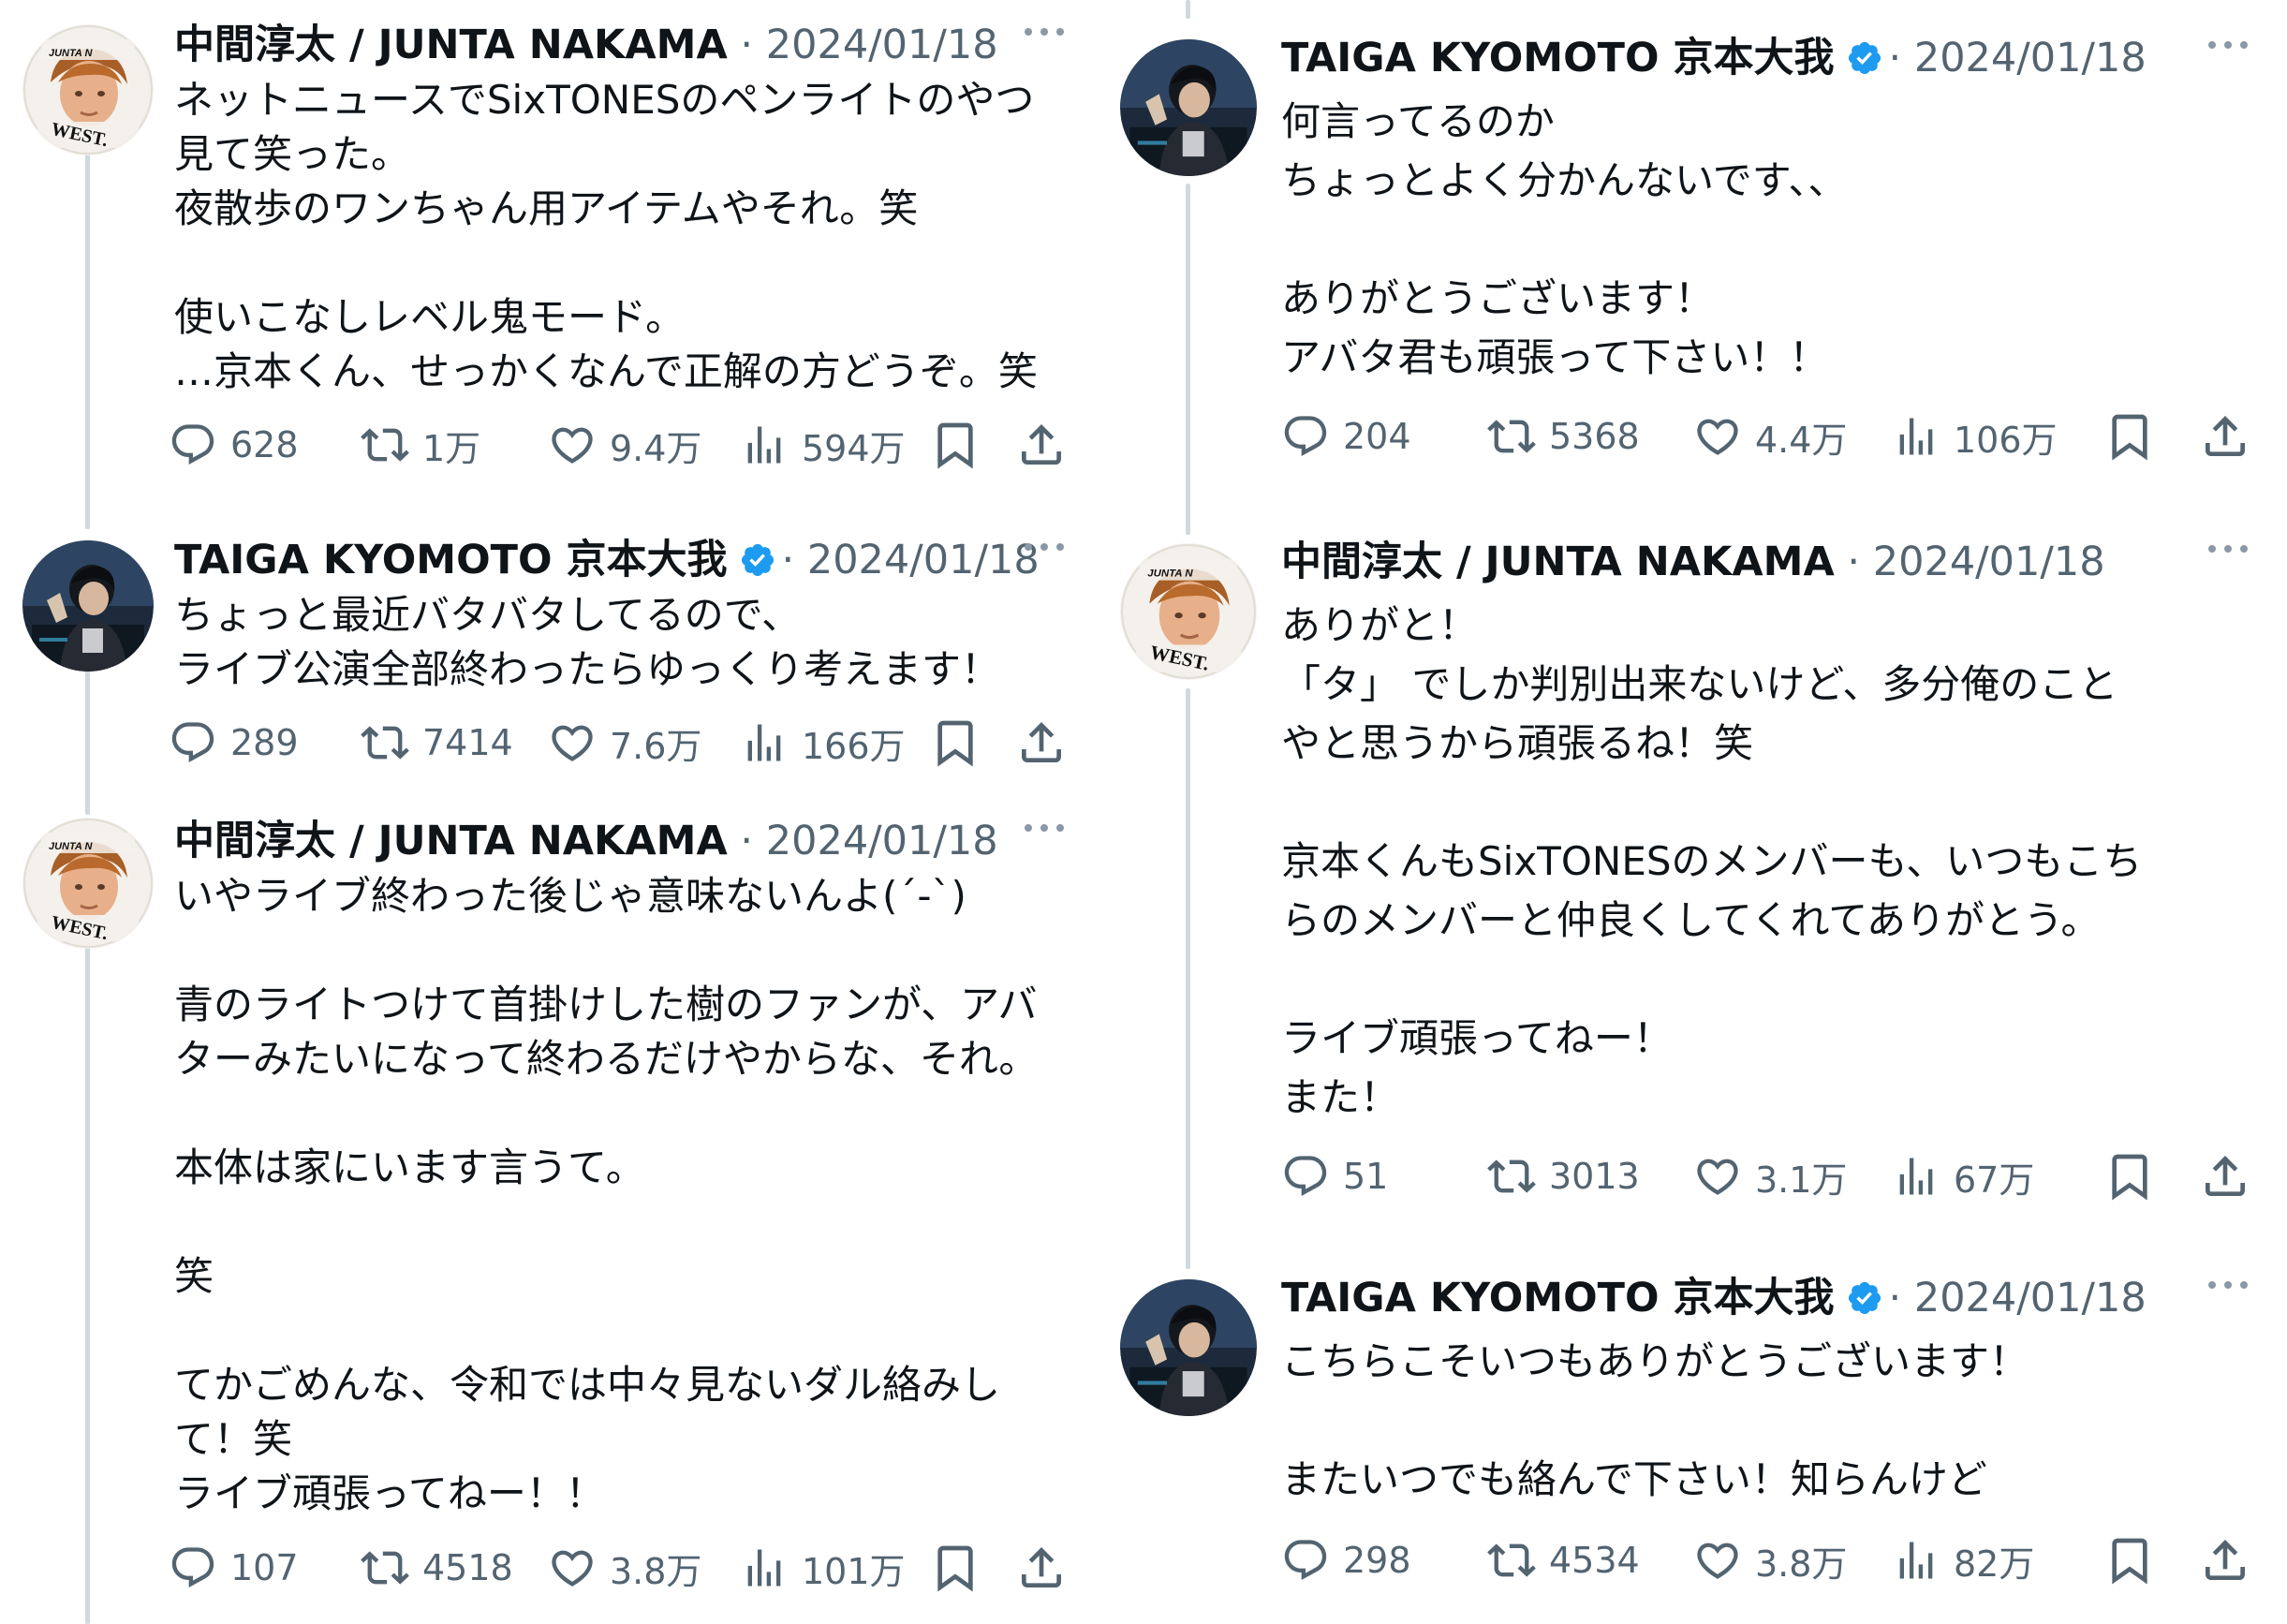  Describe the element at coordinates (467, 1567) in the screenshot. I see `retweet-count: 4518` at that location.